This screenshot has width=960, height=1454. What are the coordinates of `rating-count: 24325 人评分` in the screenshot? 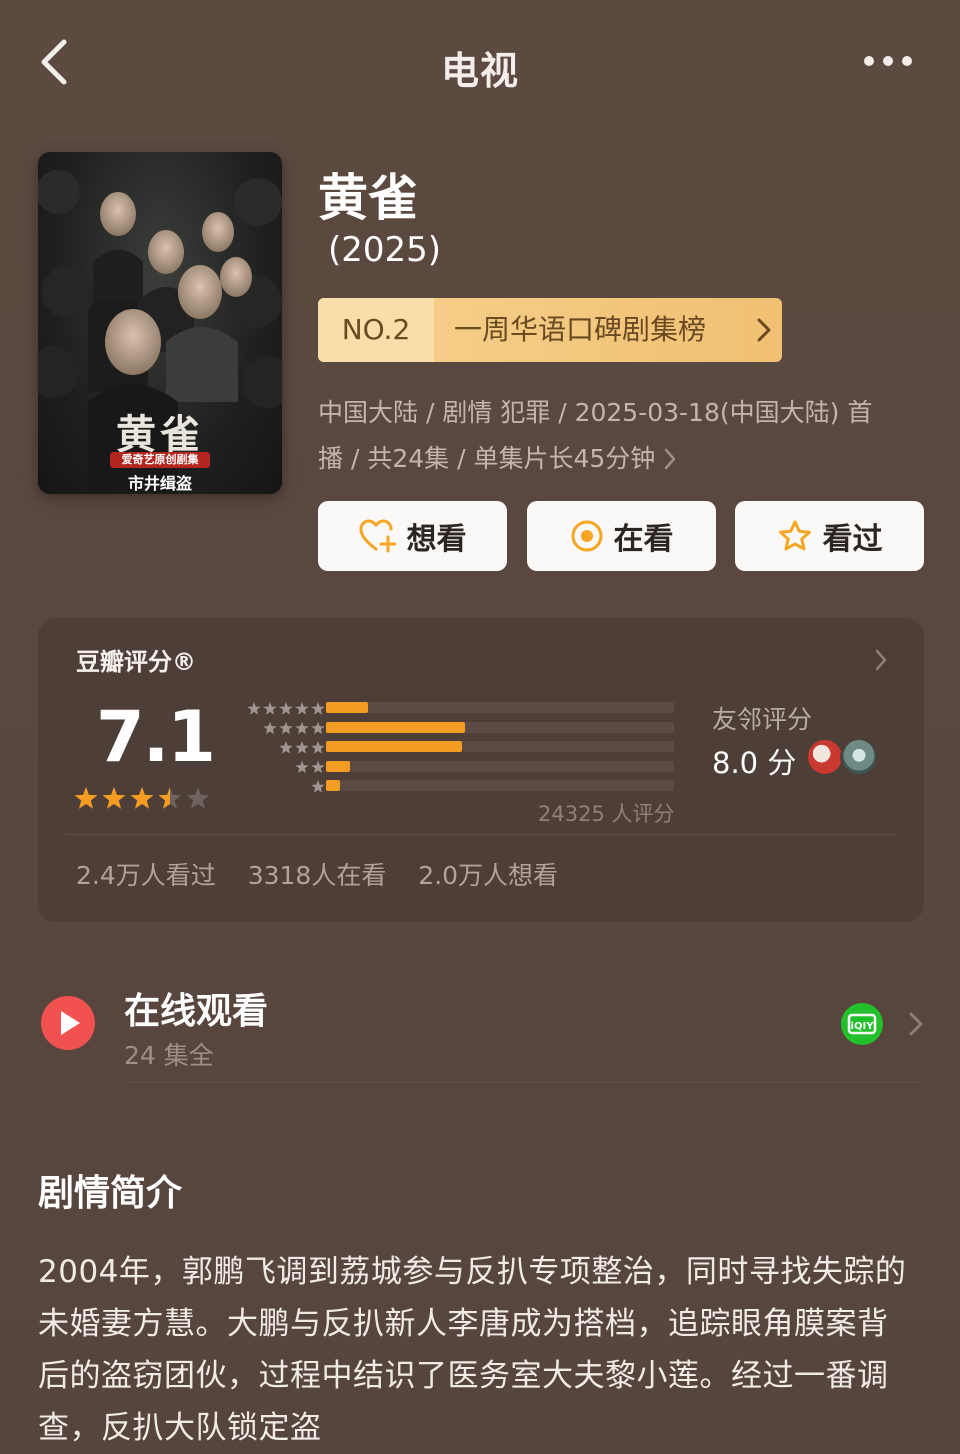 It's located at (606, 814).